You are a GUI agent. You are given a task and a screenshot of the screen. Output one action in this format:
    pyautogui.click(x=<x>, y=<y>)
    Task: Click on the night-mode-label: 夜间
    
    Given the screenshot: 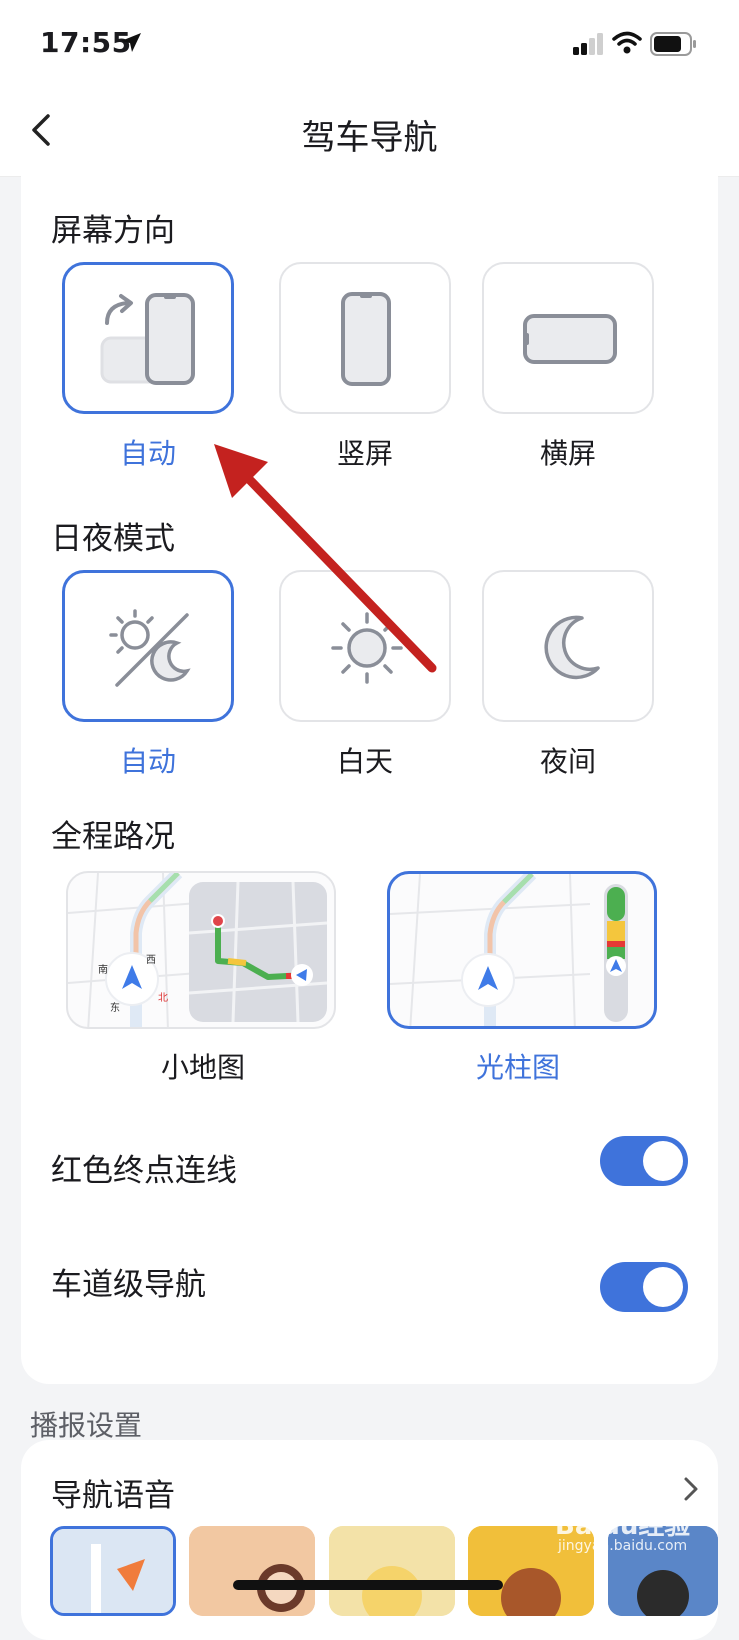 What is the action you would take?
    pyautogui.click(x=567, y=761)
    